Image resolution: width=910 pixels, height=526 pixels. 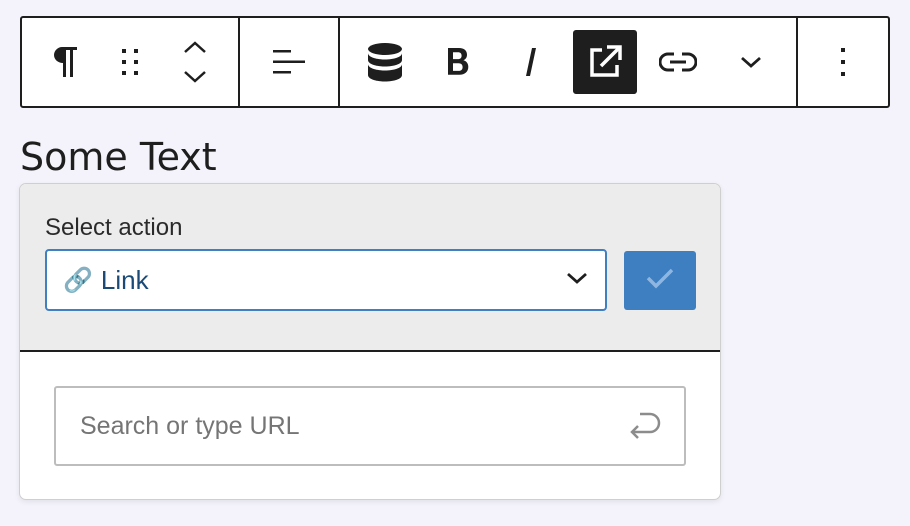 I want to click on confirm-button, so click(x=660, y=280).